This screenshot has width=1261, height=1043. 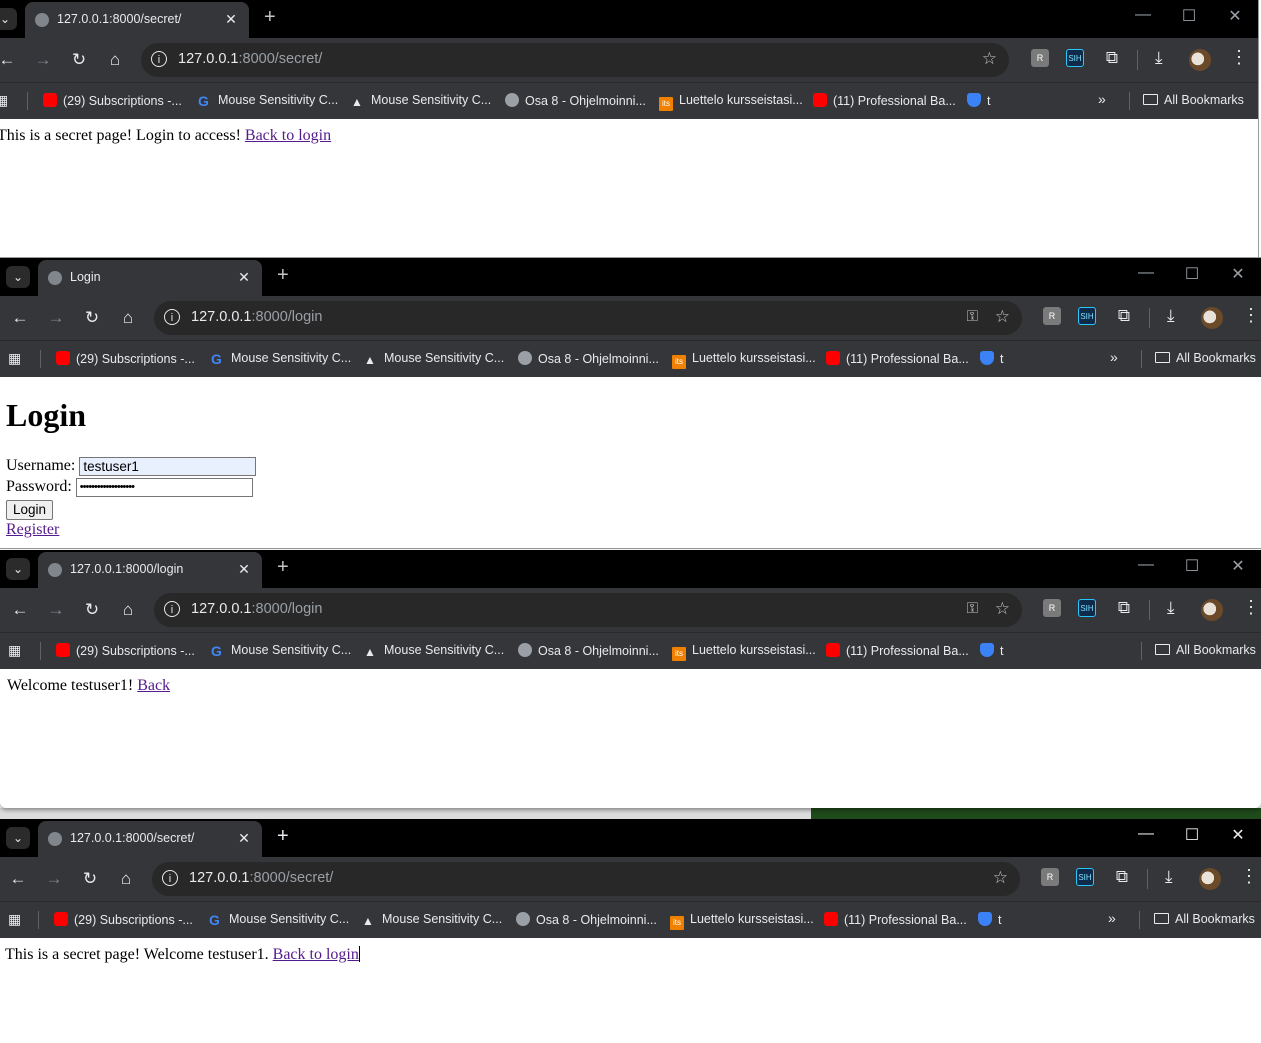 I want to click on back-link: Back, so click(x=153, y=685).